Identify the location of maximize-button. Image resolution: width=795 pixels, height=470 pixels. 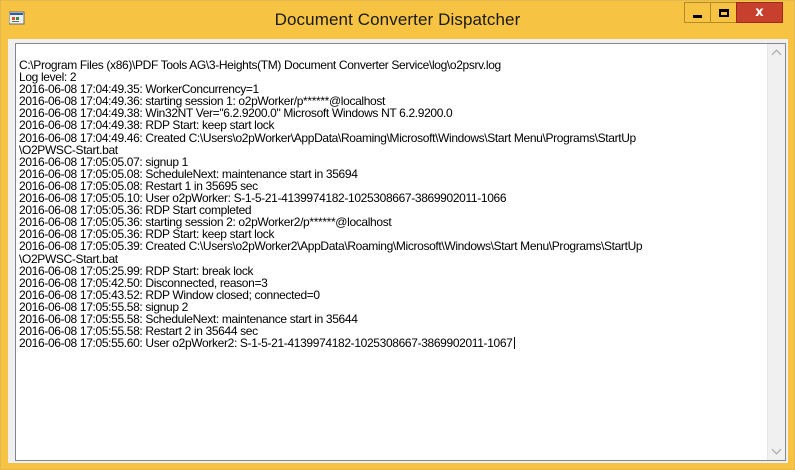
(723, 12).